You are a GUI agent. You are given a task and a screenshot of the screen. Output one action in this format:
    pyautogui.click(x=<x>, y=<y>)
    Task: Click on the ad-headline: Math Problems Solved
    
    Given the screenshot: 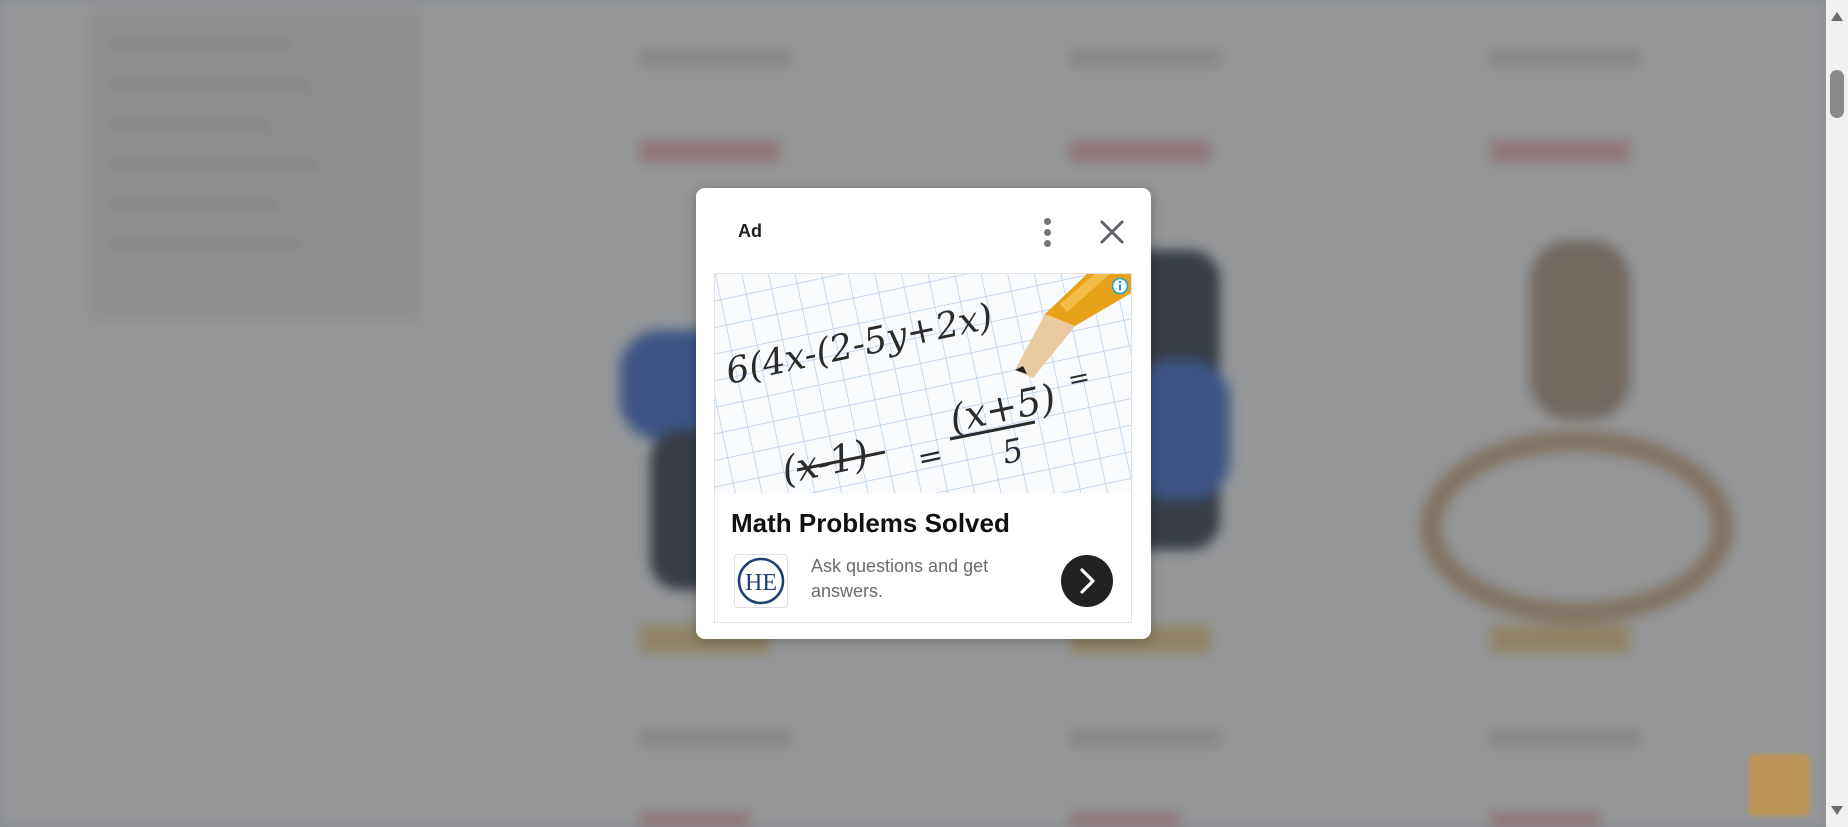 What is the action you would take?
    pyautogui.click(x=870, y=523)
    